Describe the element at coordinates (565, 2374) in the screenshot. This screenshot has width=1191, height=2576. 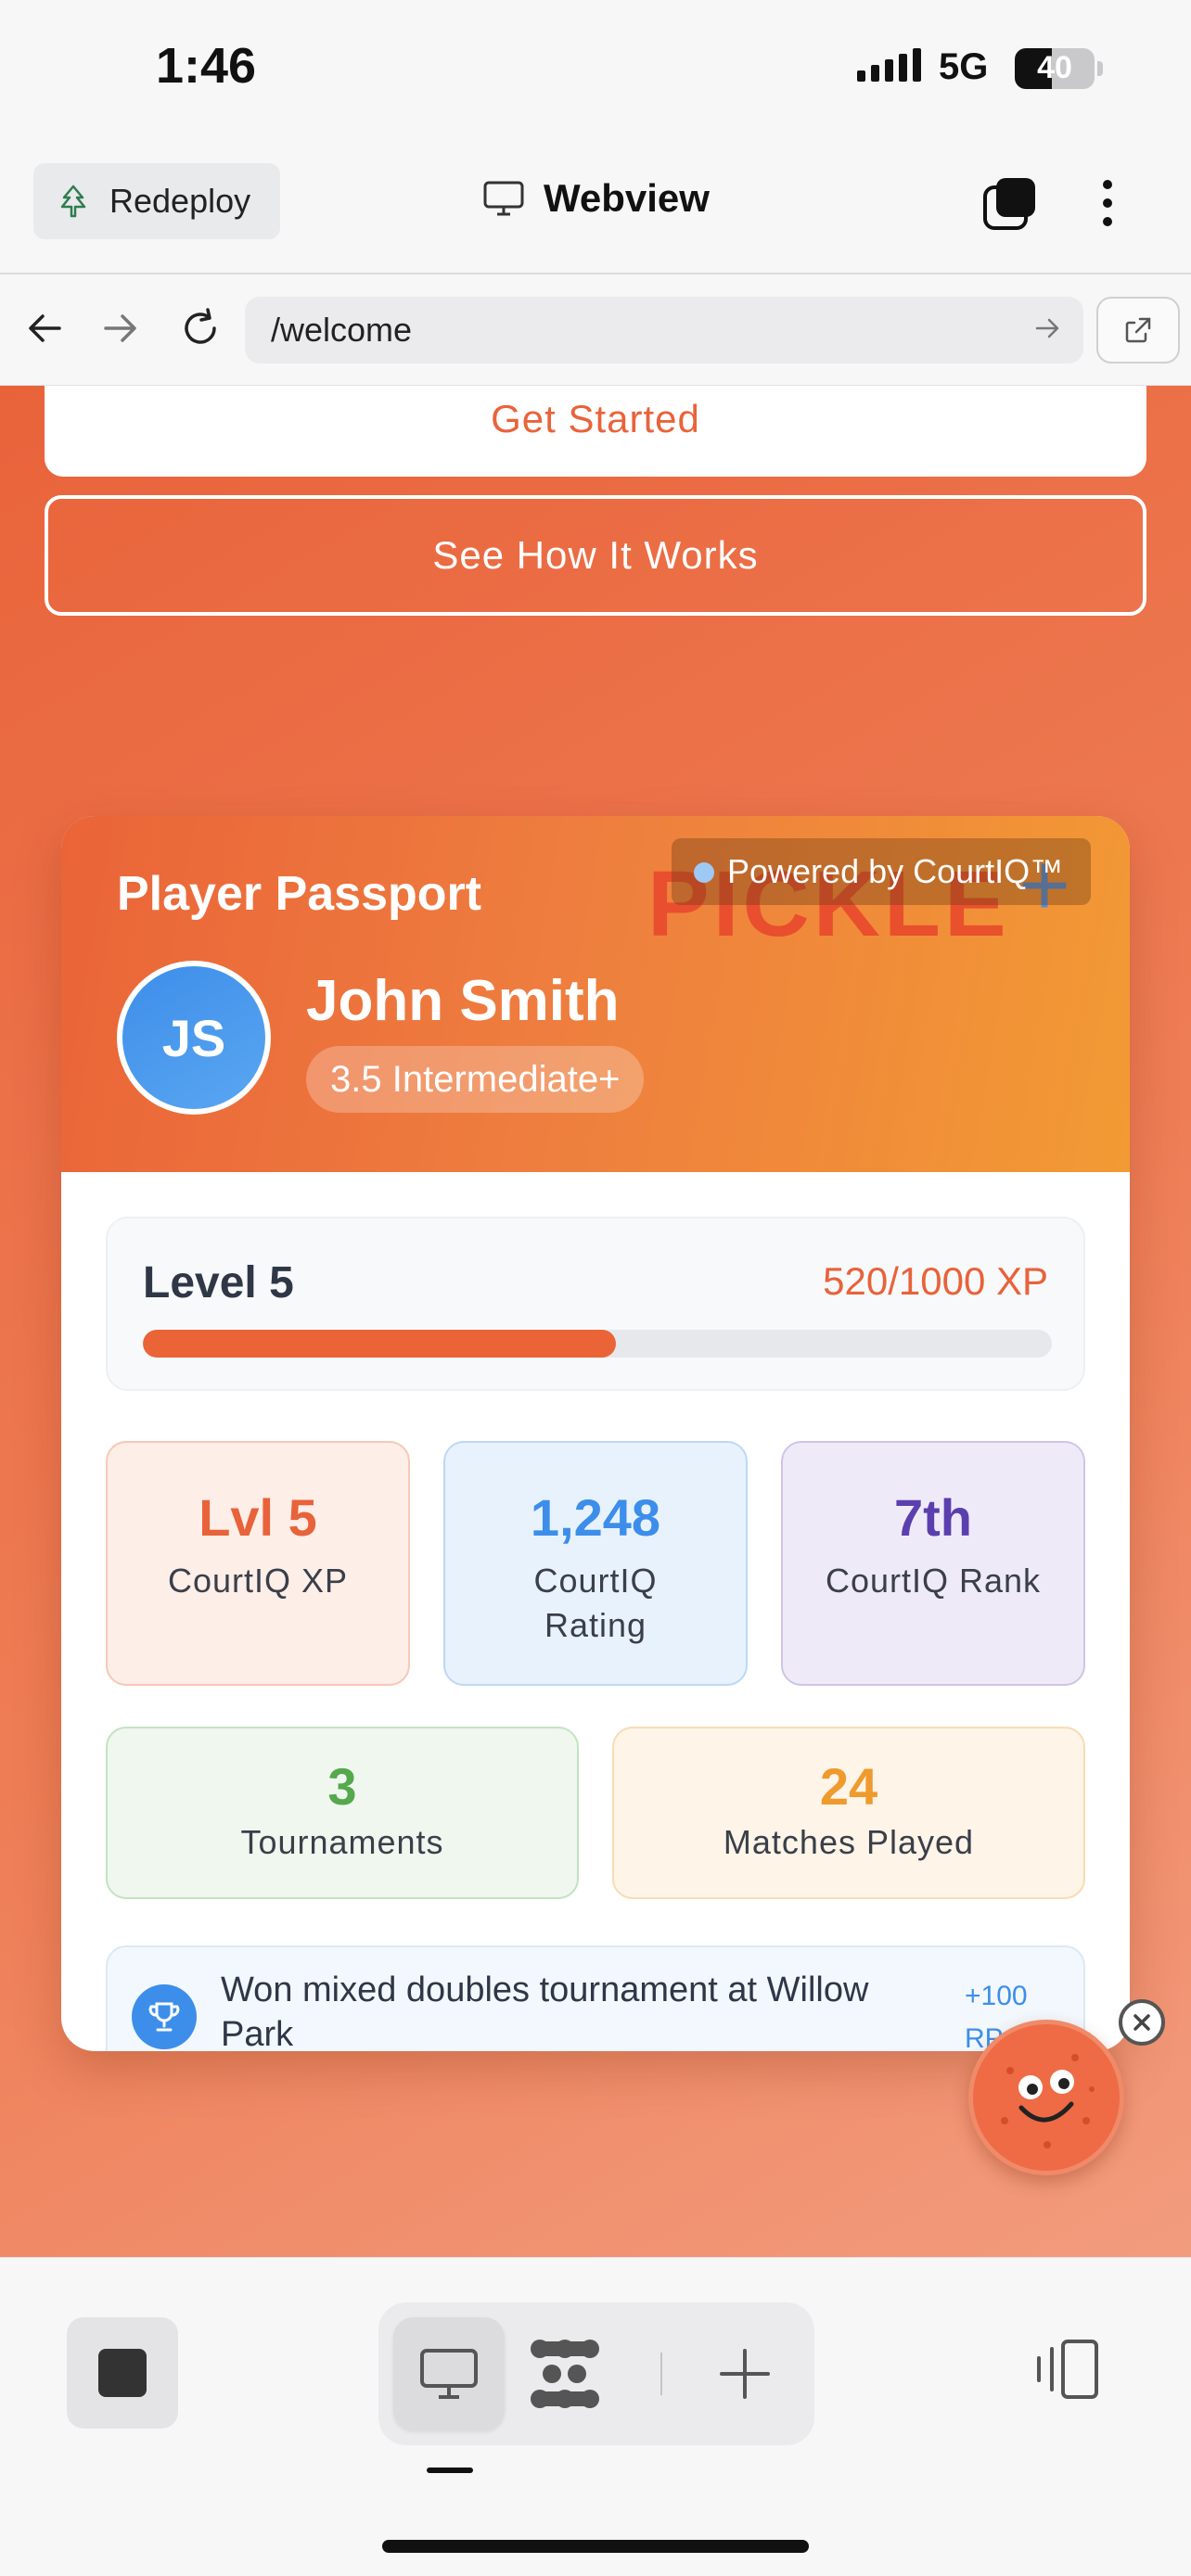
I see `grid-icon` at that location.